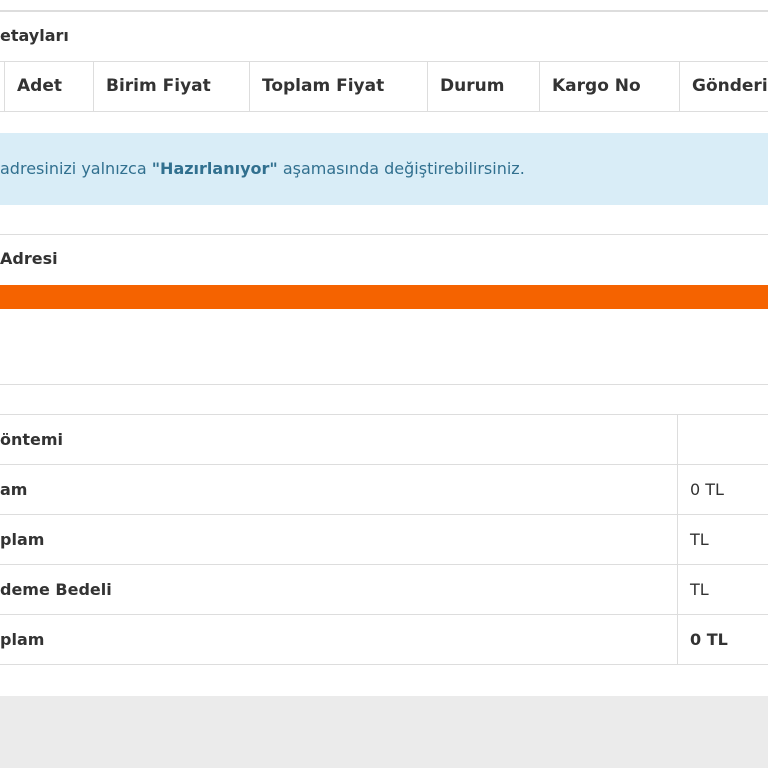 The width and height of the screenshot is (768, 768). What do you see at coordinates (34, 35) in the screenshot?
I see `order-details-title: etayları` at bounding box center [34, 35].